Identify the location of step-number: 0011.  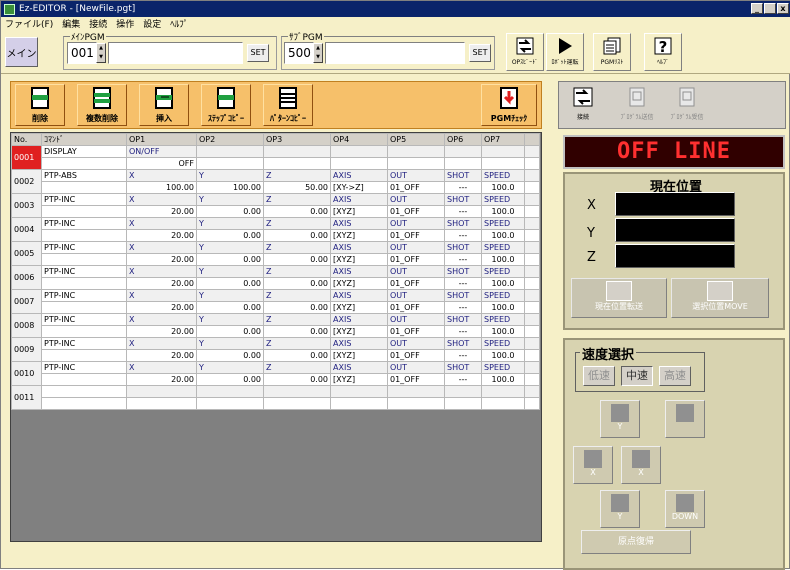
(26, 397).